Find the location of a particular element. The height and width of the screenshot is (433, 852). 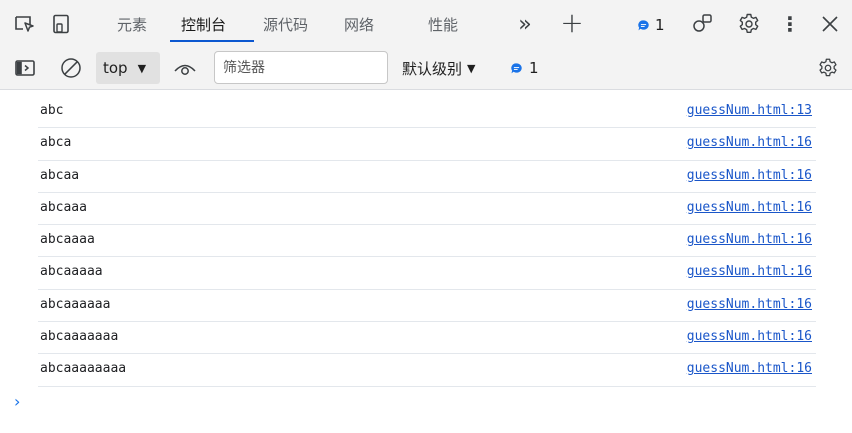

tab-label: 网络 is located at coordinates (359, 24).